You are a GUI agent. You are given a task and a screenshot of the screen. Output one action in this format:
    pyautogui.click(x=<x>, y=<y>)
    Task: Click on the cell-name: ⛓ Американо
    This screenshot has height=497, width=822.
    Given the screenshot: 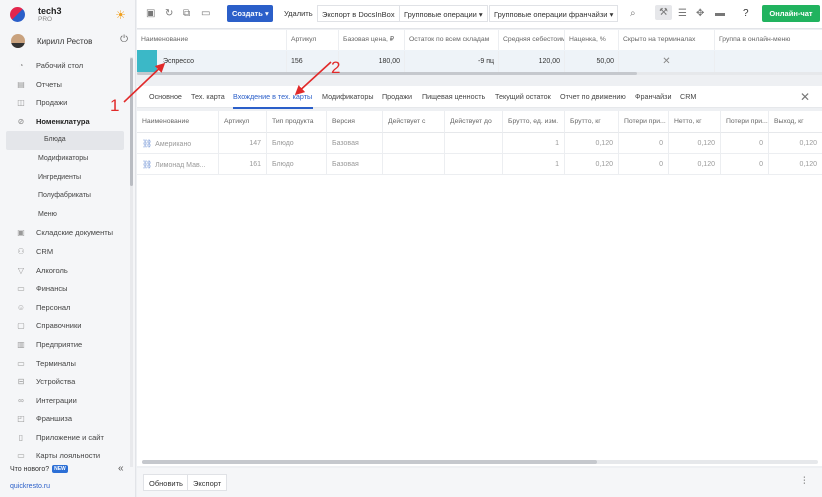 What is the action you would take?
    pyautogui.click(x=178, y=143)
    